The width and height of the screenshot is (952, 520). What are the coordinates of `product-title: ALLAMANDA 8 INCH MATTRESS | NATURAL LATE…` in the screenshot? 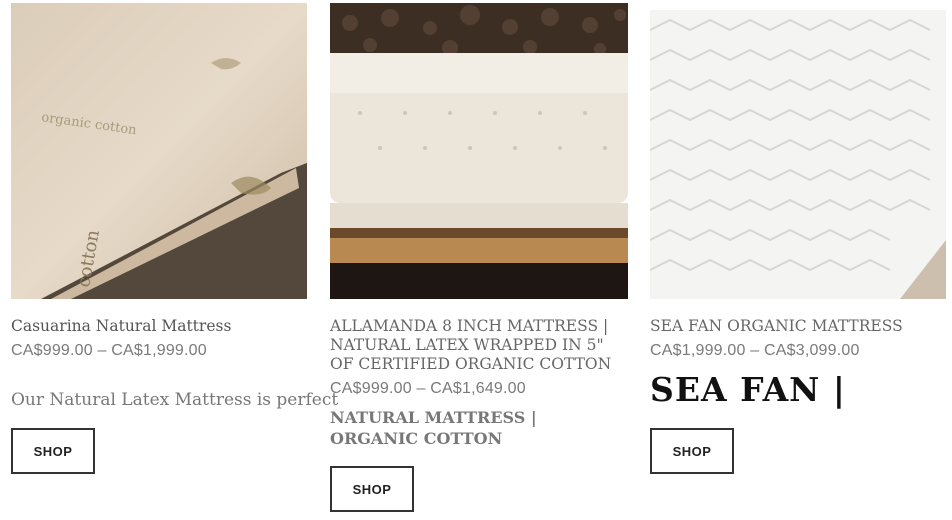 It's located at (479, 345).